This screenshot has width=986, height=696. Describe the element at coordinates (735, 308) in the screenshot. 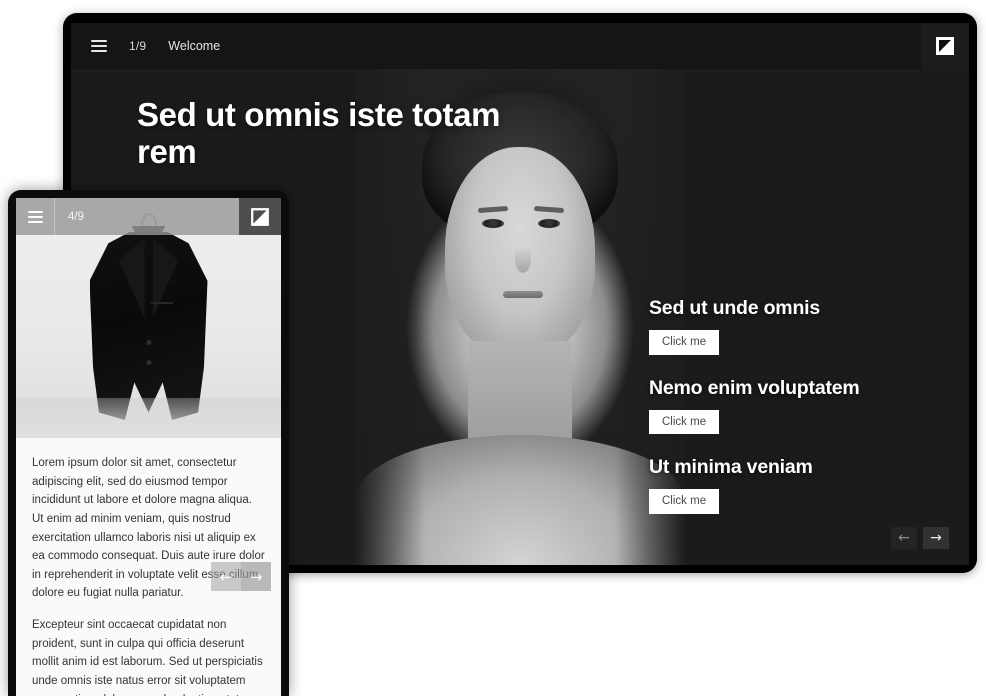

I see `block-heading: Sed ut unde omnis` at that location.